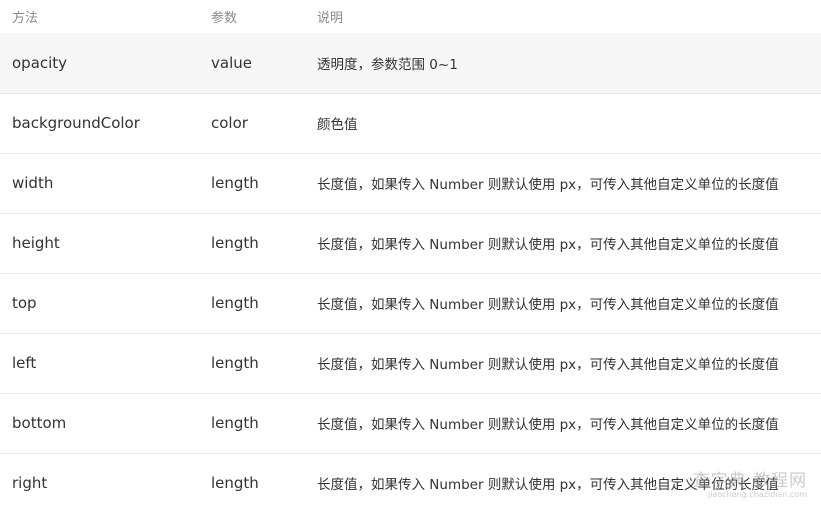 The height and width of the screenshot is (513, 821). What do you see at coordinates (39, 423) in the screenshot?
I see `method-cell: bottom` at bounding box center [39, 423].